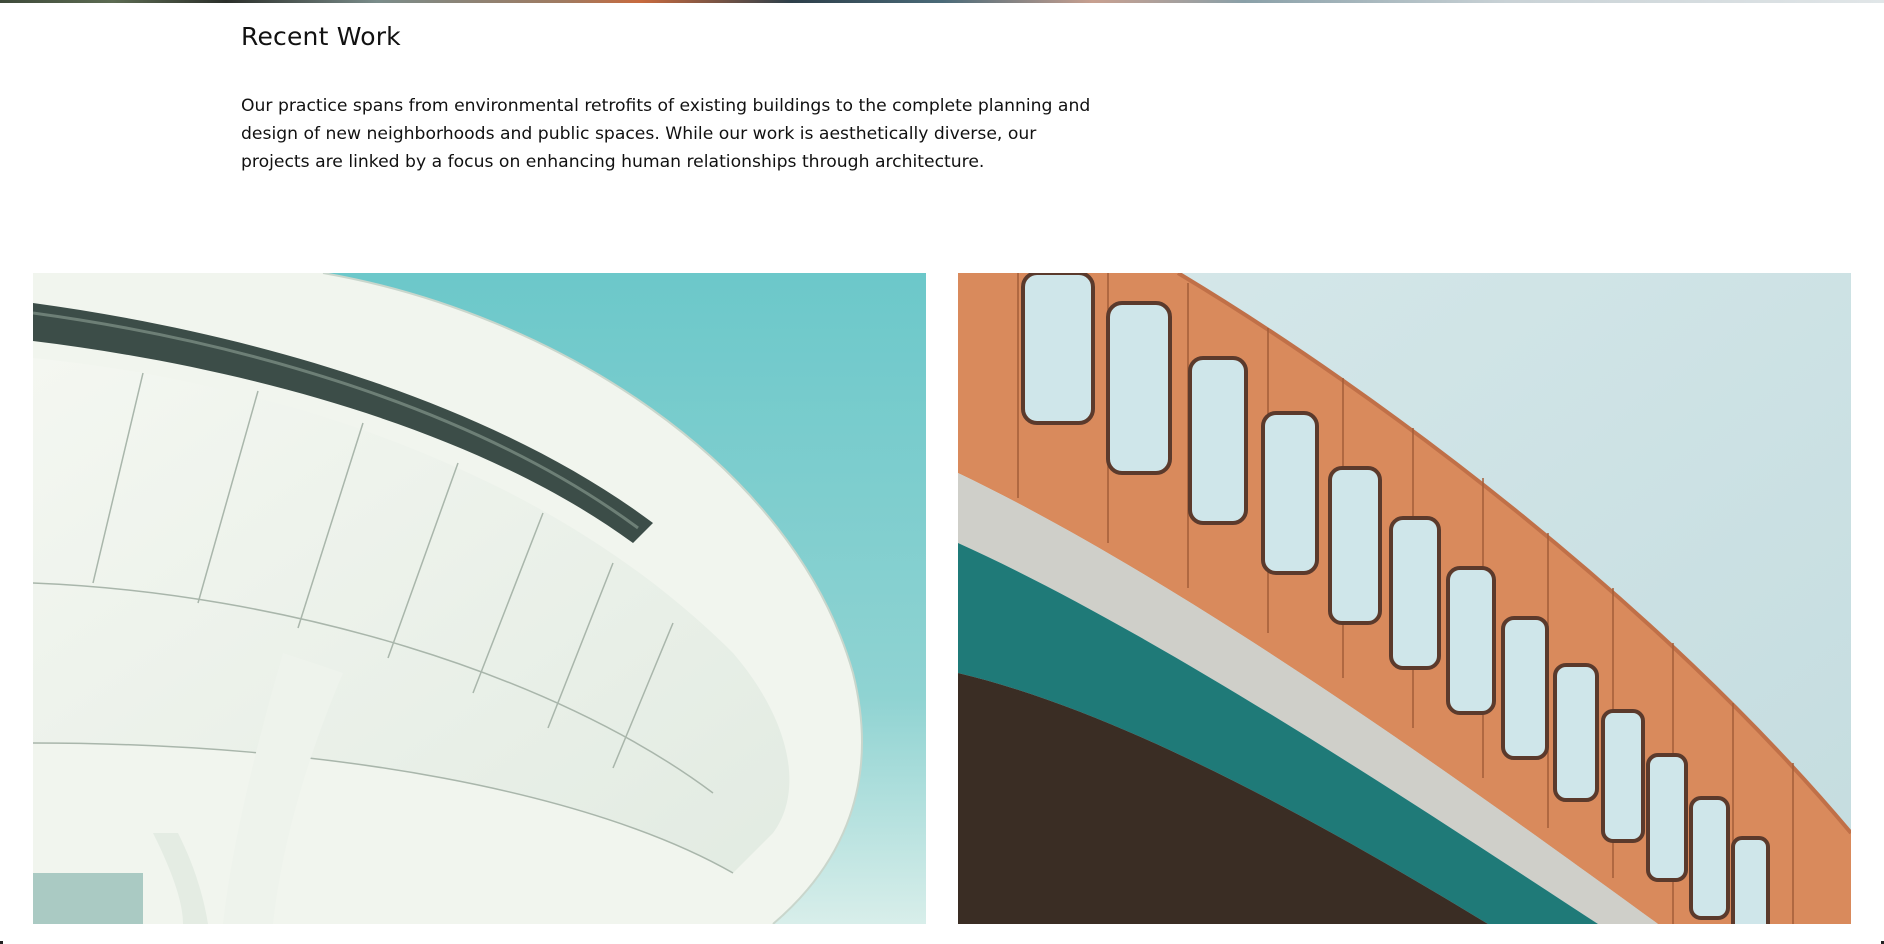  What do you see at coordinates (321, 36) in the screenshot?
I see `section-title: Recent Work` at bounding box center [321, 36].